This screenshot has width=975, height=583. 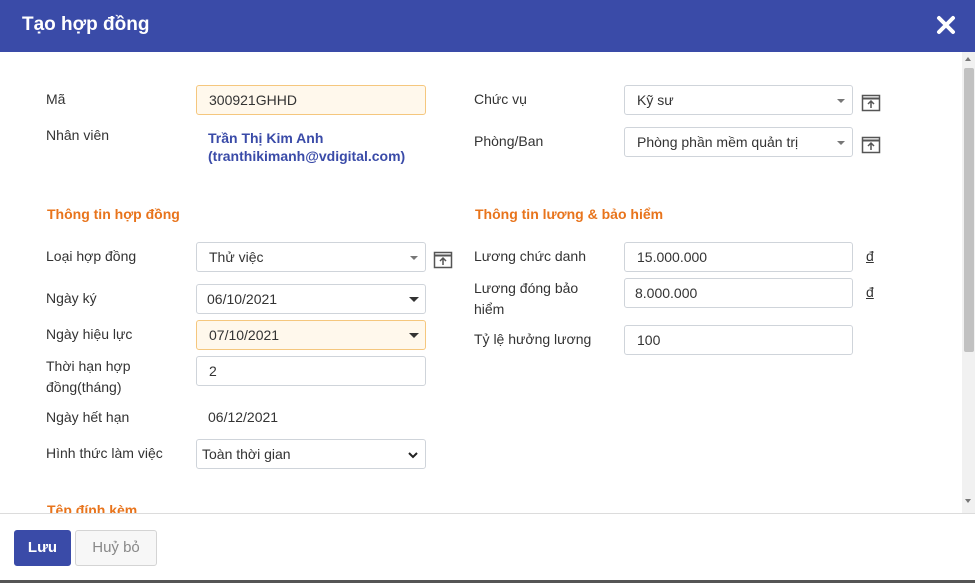 What do you see at coordinates (88, 366) in the screenshot?
I see `thoi-han-label-line1: Thời hạn hợp` at bounding box center [88, 366].